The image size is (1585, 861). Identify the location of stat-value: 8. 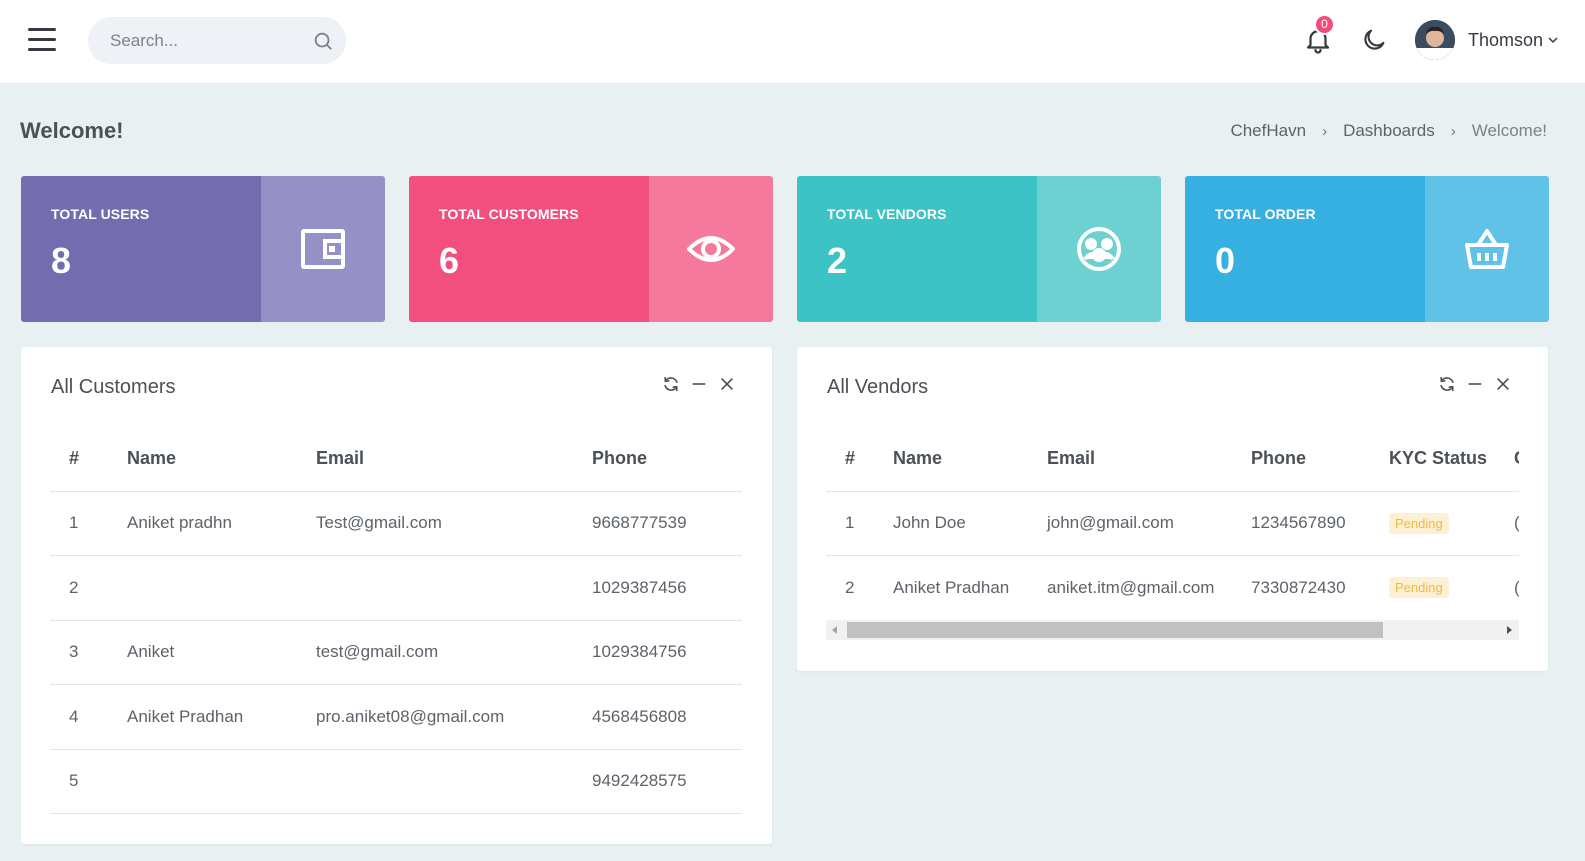
(61, 260).